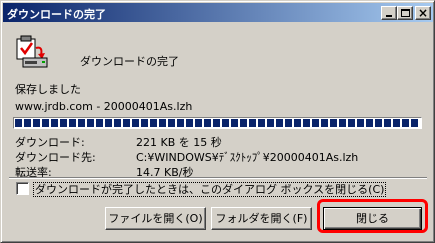 Image resolution: width=435 pixels, height=243 pixels. I want to click on close-window-button: ×, so click(423, 13).